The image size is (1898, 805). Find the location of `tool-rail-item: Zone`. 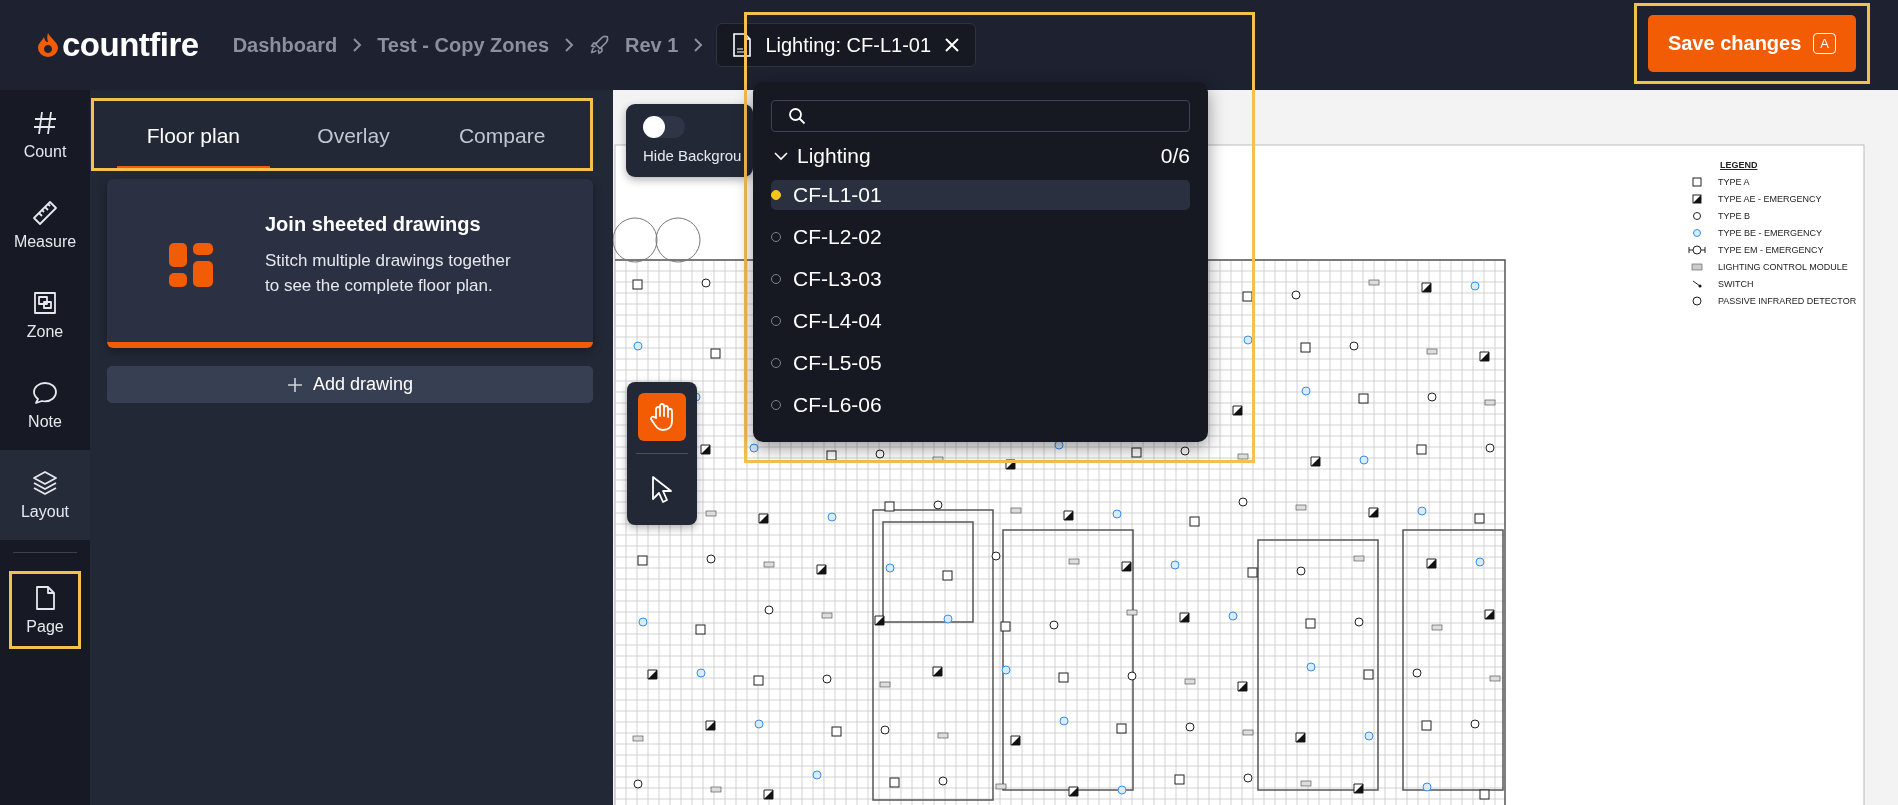

tool-rail-item: Zone is located at coordinates (45, 315).